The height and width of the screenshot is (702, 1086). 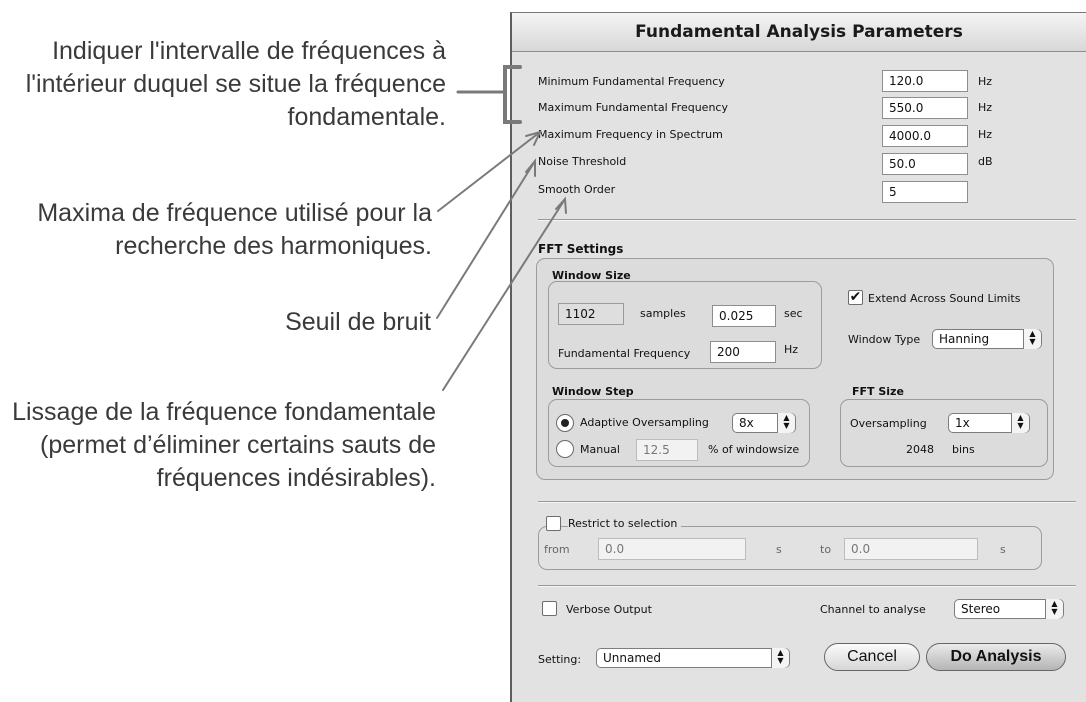 I want to click on fft-oversampling-label: Oversampling, so click(x=888, y=423).